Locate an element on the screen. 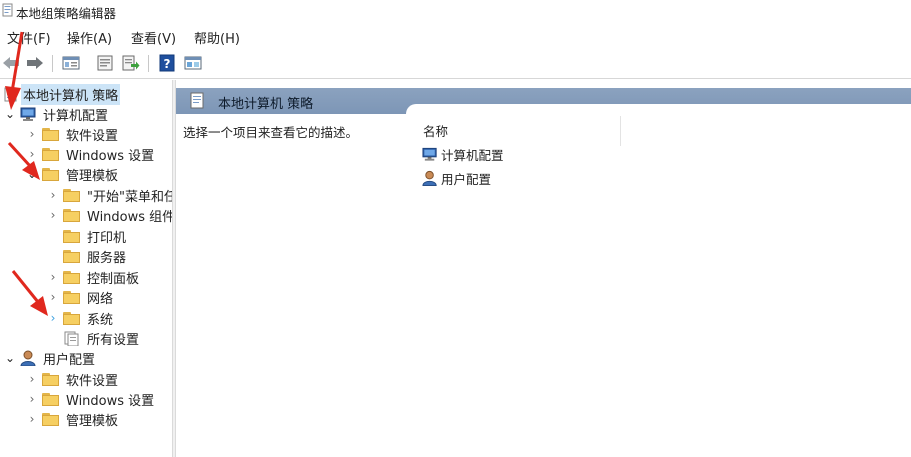 Image resolution: width=911 pixels, height=457 pixels. export-list-button is located at coordinates (131, 63).